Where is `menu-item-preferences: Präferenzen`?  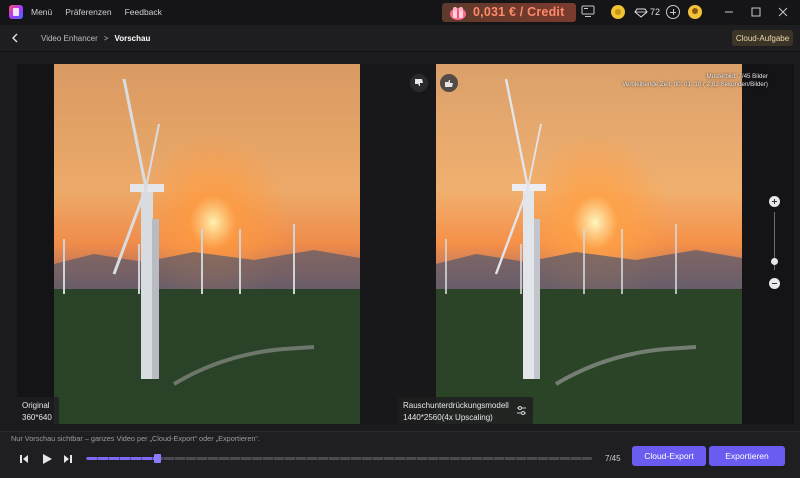 menu-item-preferences: Präferenzen is located at coordinates (88, 12).